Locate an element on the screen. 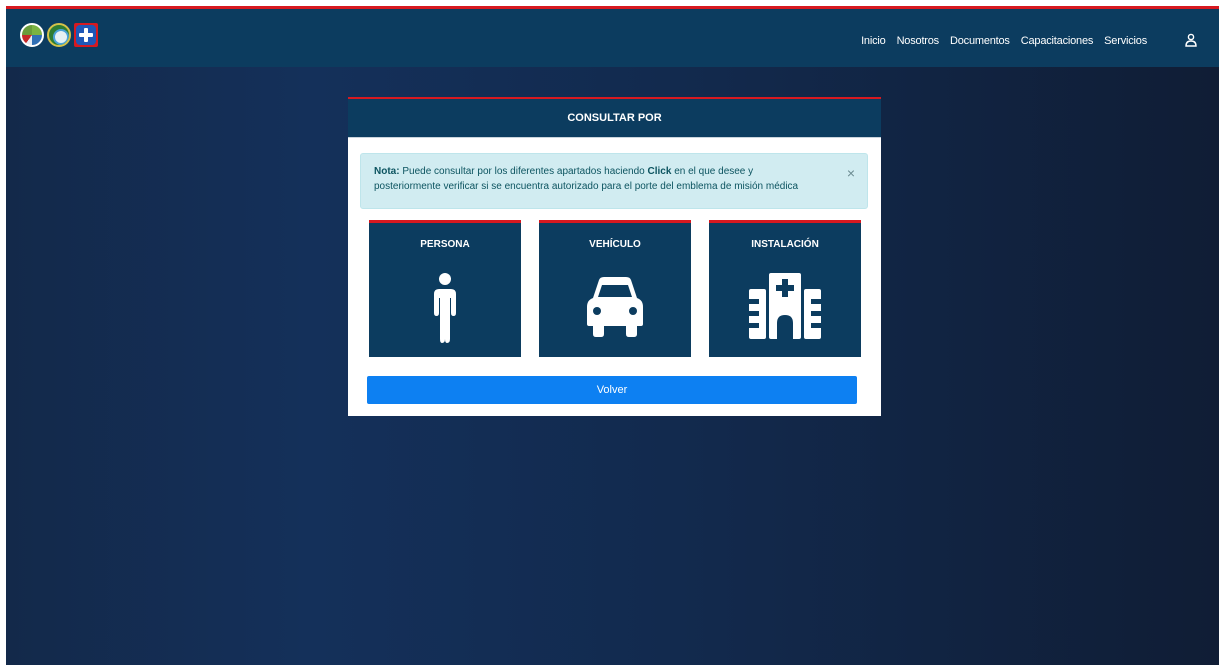 The height and width of the screenshot is (665, 1225). user-icon is located at coordinates (1191, 40).